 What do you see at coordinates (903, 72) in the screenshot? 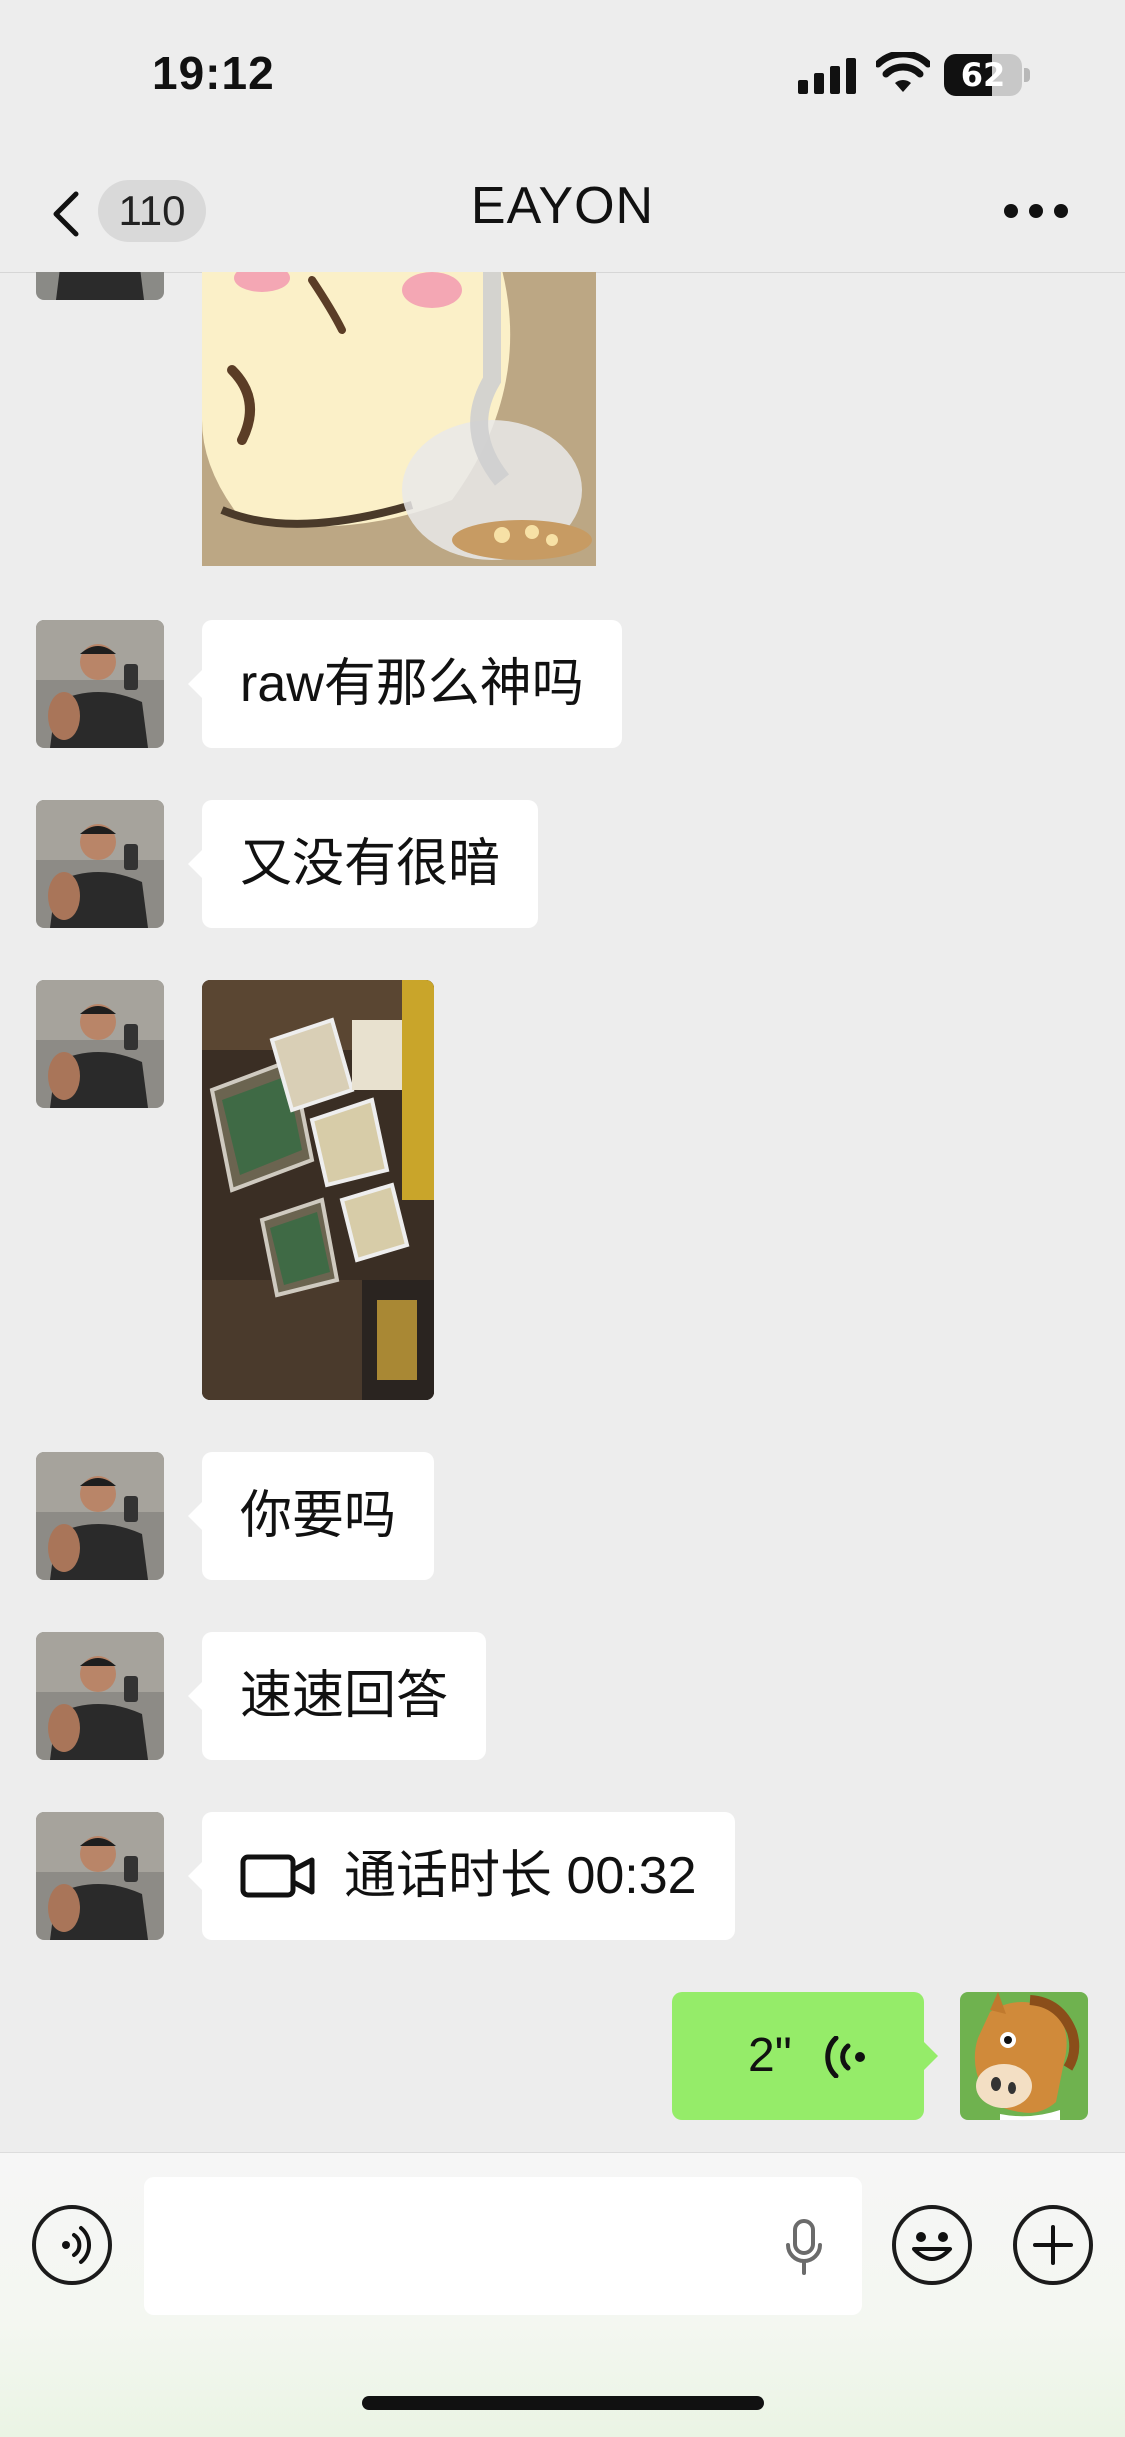
I see `wifi-icon` at bounding box center [903, 72].